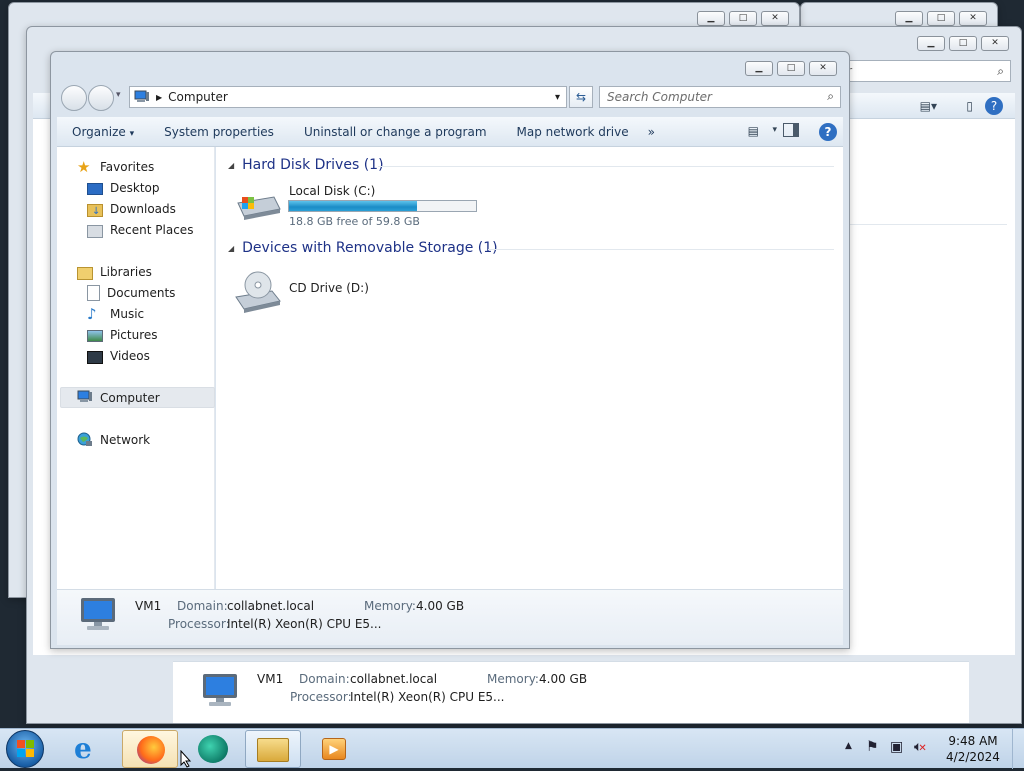 The image size is (1024, 771). What do you see at coordinates (118, 398) in the screenshot?
I see `nav-computer: Computer` at bounding box center [118, 398].